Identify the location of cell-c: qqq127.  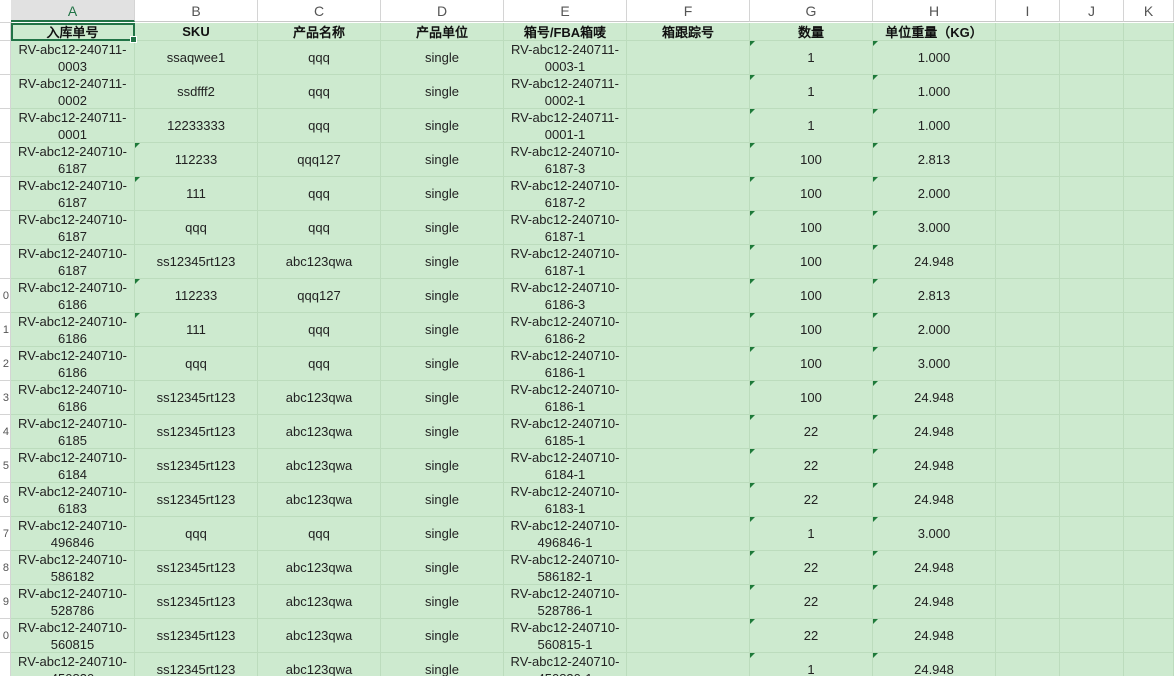
(319, 296).